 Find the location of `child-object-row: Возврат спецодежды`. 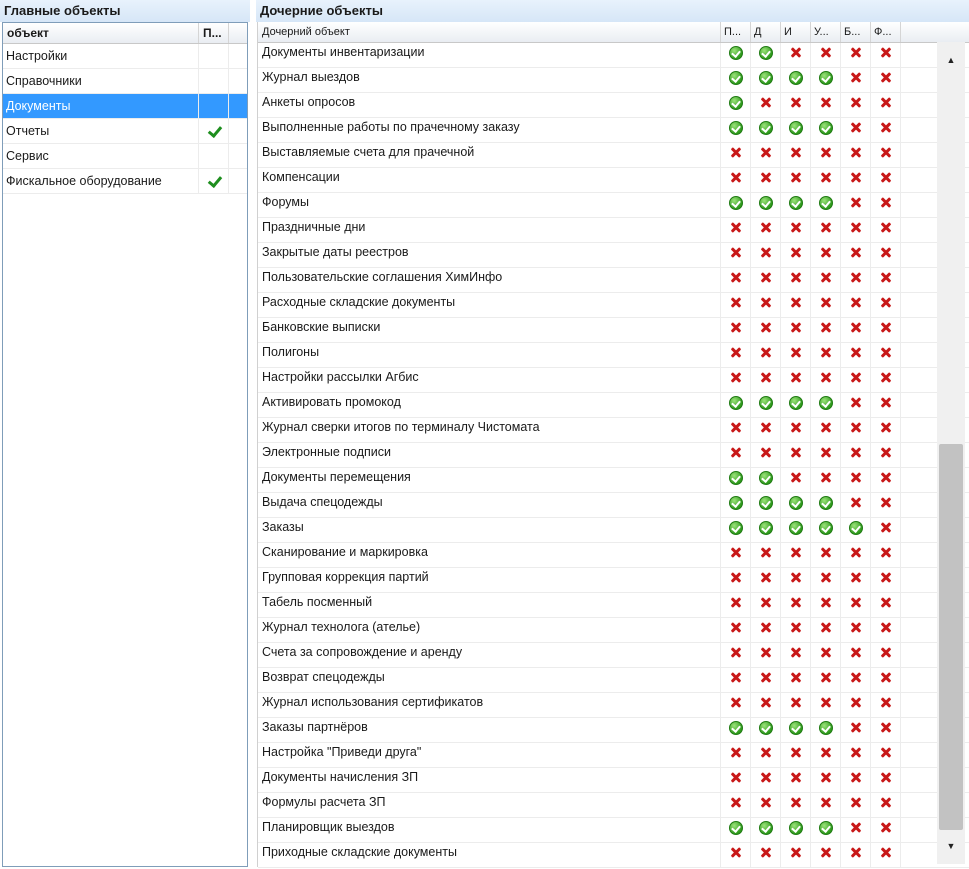

child-object-row: Возврат спецодежды is located at coordinates (613, 680).